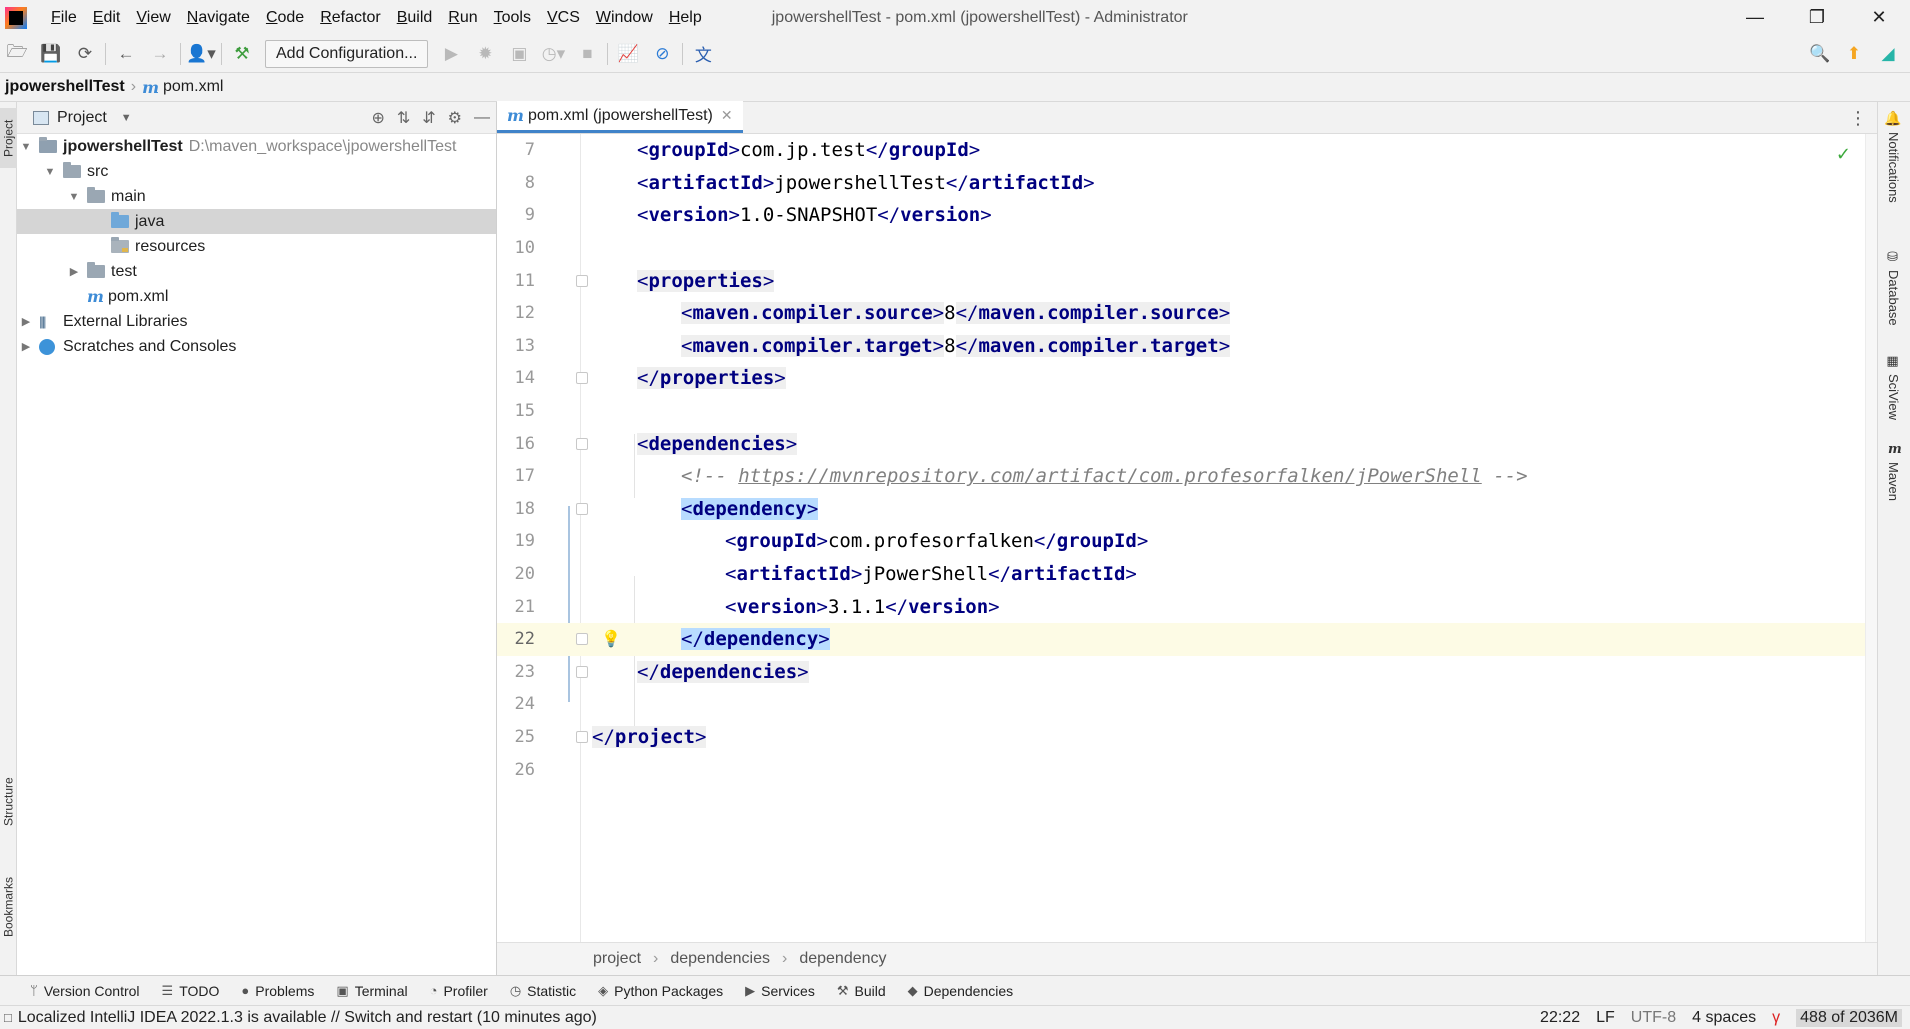 The width and height of the screenshot is (1910, 1029). Describe the element at coordinates (160, 54) in the screenshot. I see `forward-icon: →` at that location.